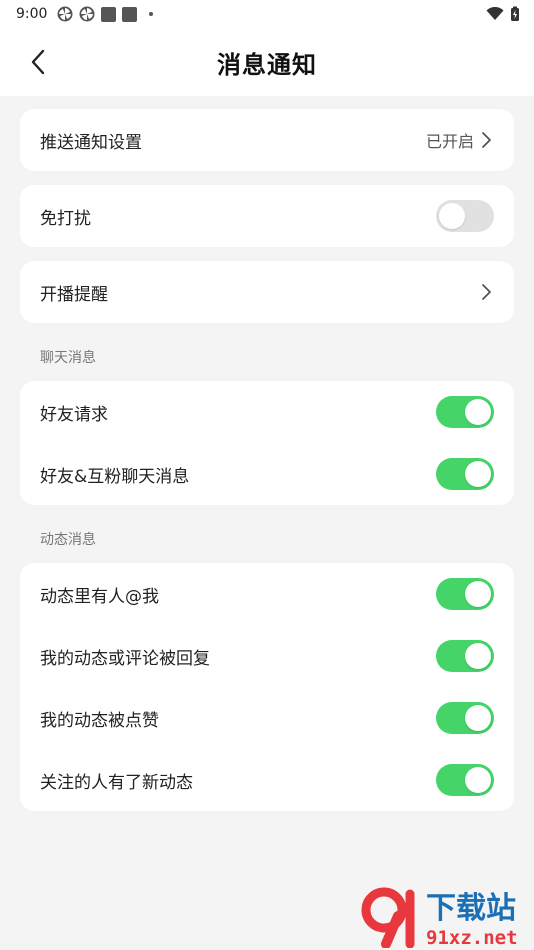 The height and width of the screenshot is (950, 534). I want to click on app-bar: 消息通知, so click(267, 62).